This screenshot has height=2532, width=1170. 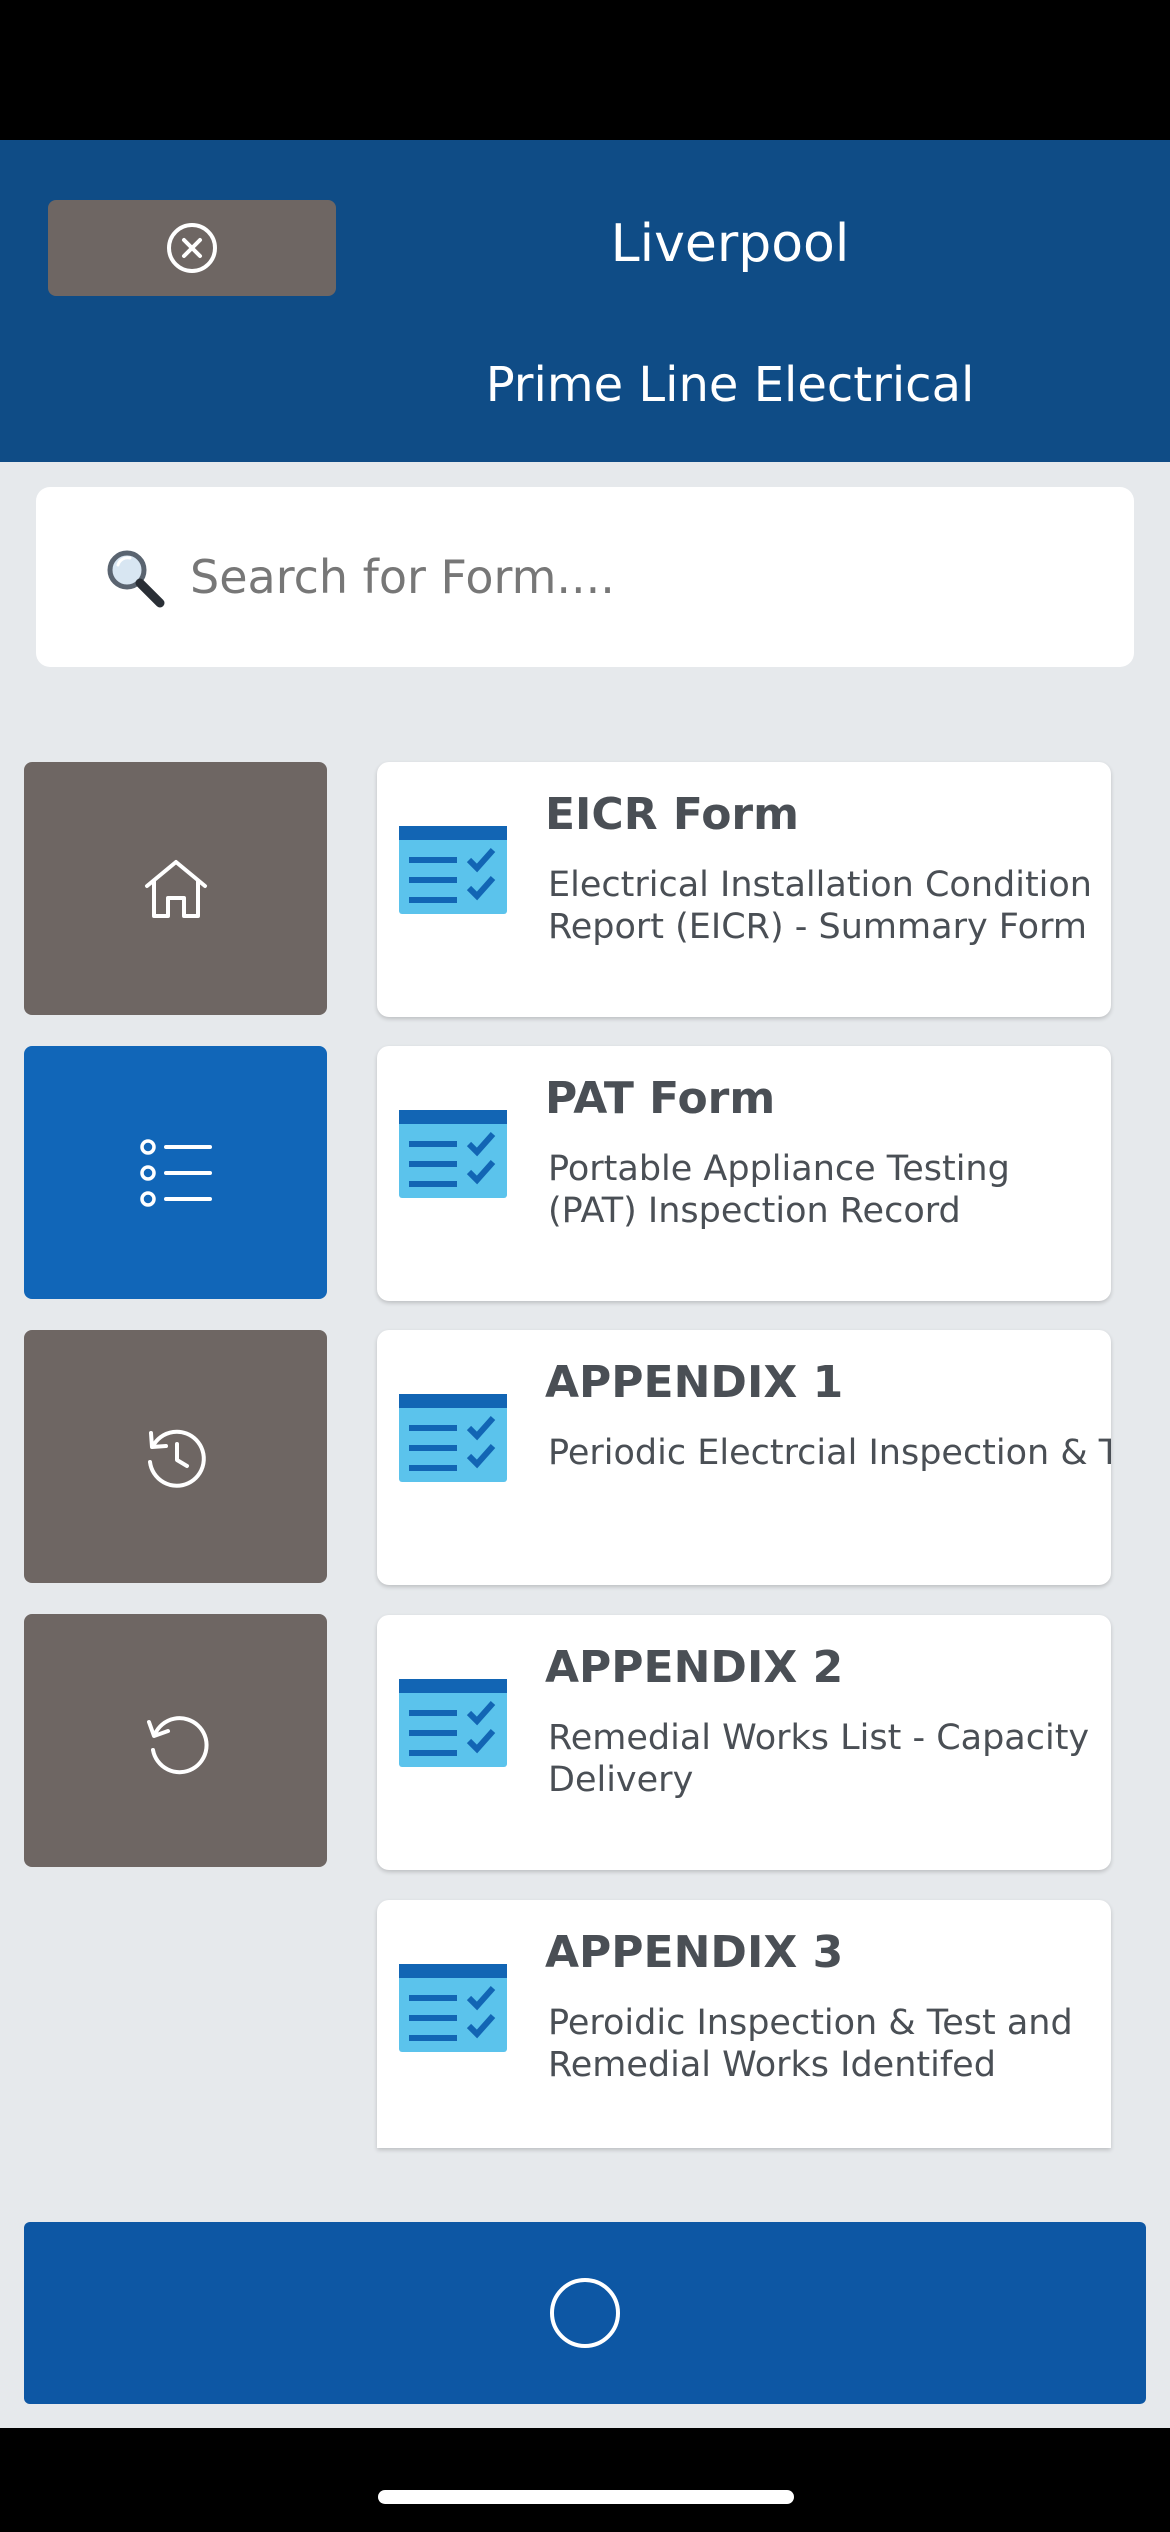 I want to click on close-button, so click(x=192, y=248).